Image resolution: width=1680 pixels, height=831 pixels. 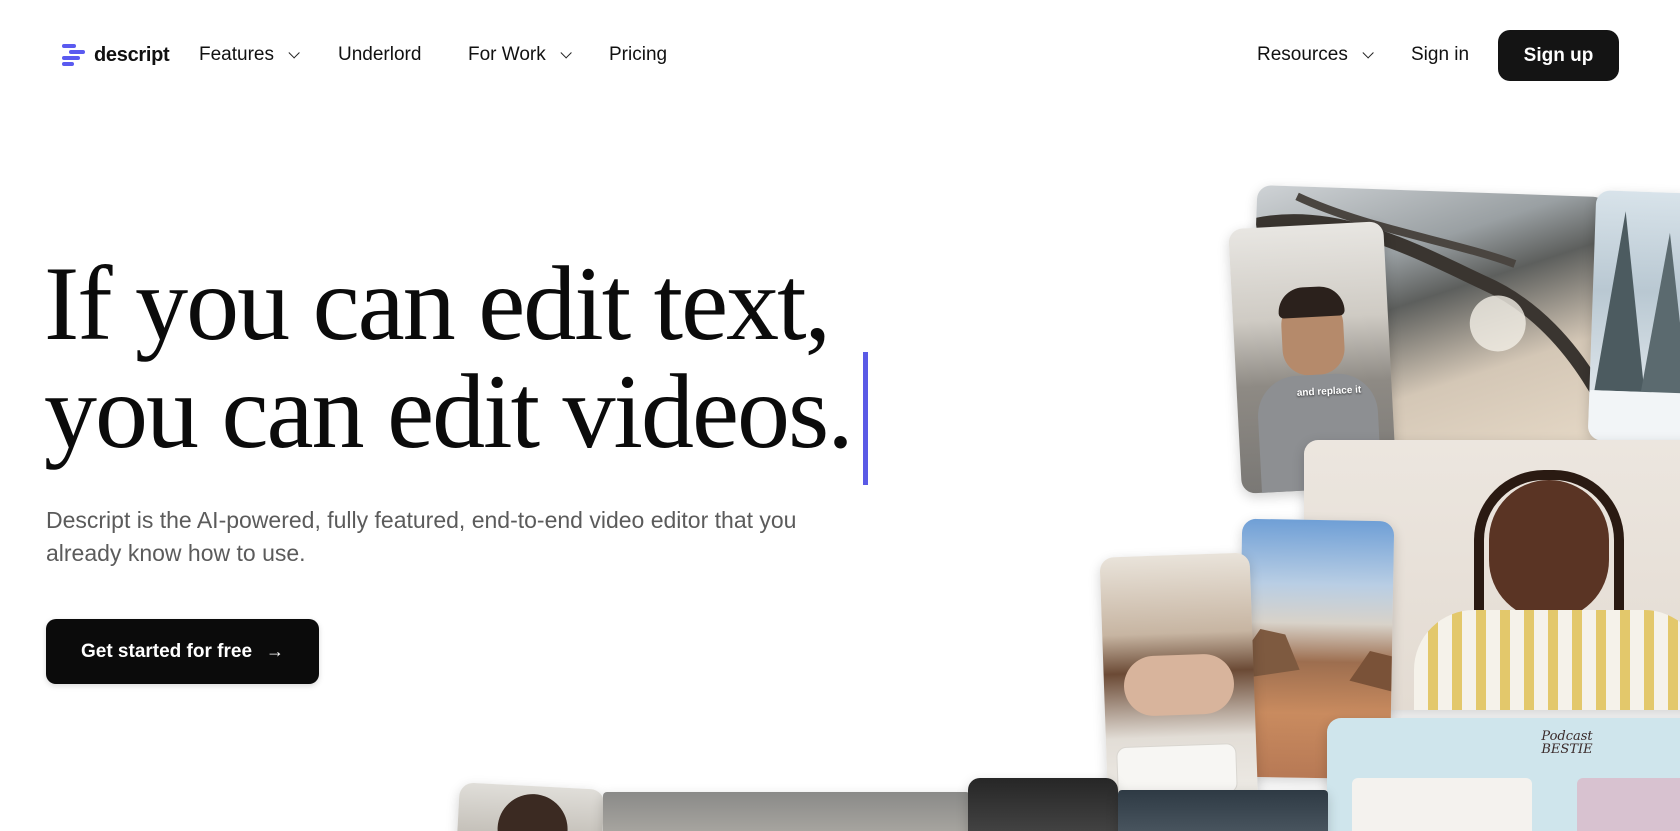 I want to click on video-thumbnail-bottom-man, so click(x=530, y=806).